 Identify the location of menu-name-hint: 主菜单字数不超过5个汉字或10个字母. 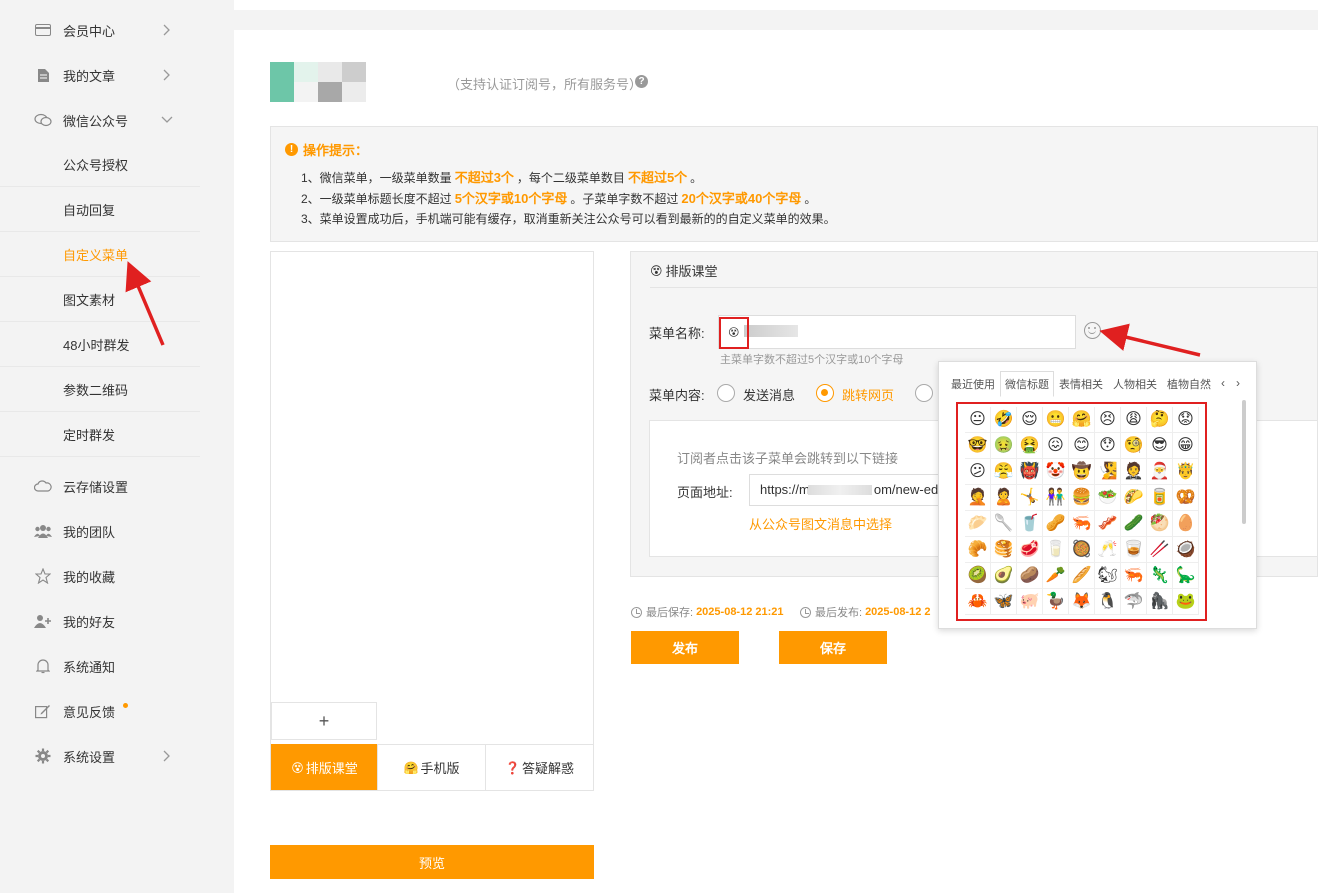
(812, 360).